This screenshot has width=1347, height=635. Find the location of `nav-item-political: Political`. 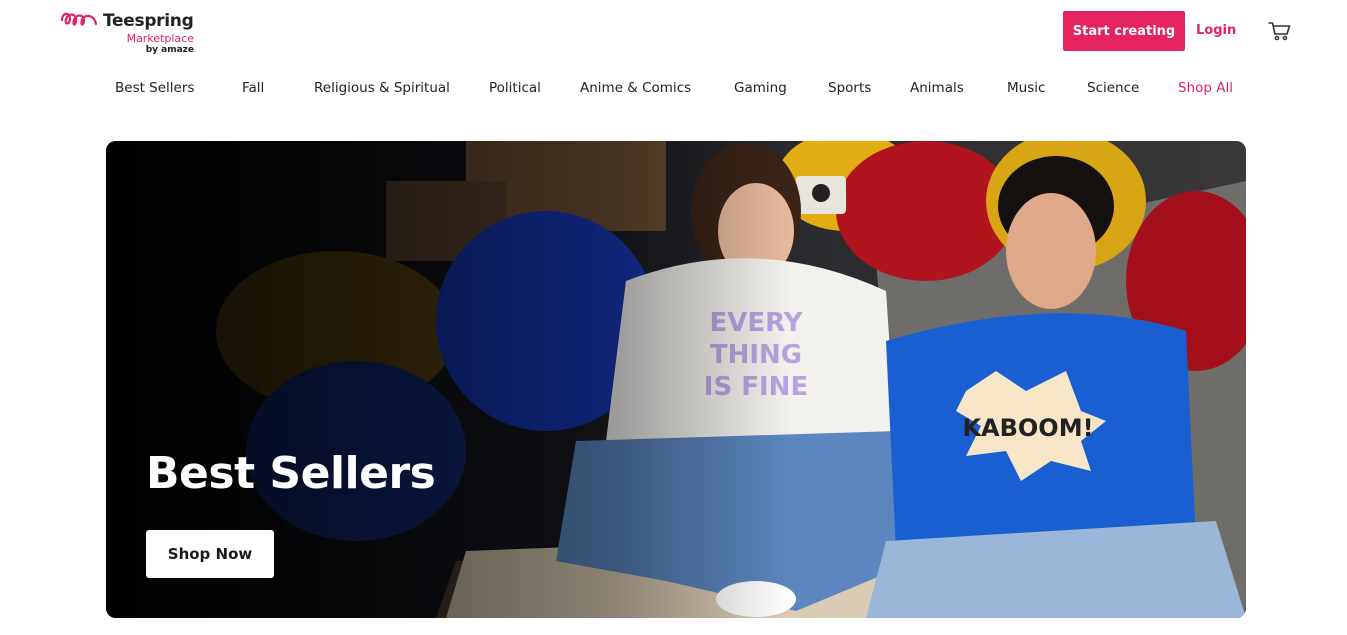

nav-item-political: Political is located at coordinates (515, 88).